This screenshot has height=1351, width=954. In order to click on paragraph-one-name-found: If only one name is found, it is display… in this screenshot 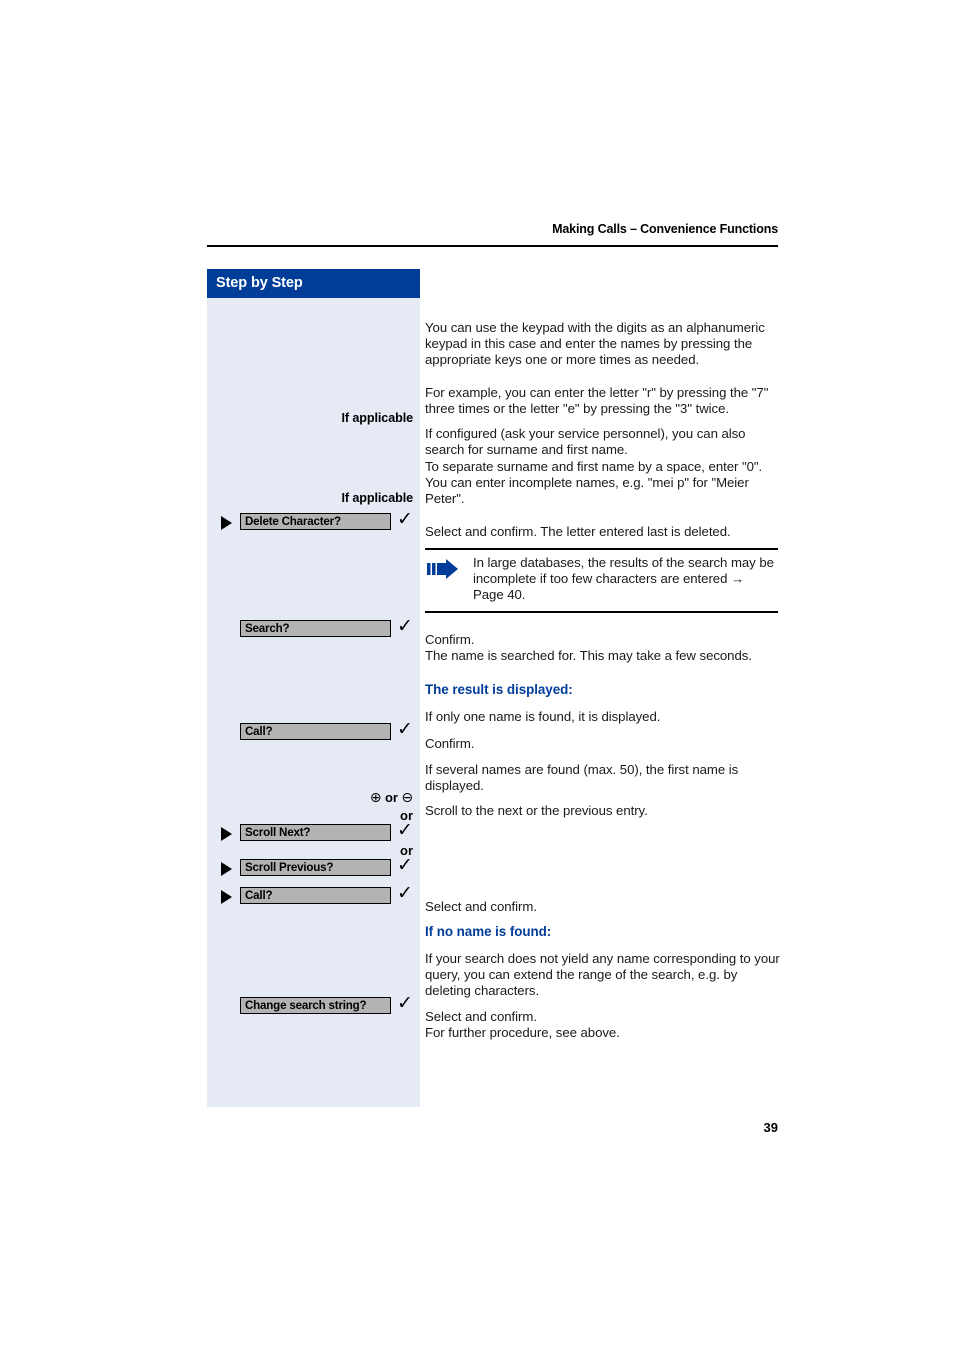, I will do `click(543, 717)`.